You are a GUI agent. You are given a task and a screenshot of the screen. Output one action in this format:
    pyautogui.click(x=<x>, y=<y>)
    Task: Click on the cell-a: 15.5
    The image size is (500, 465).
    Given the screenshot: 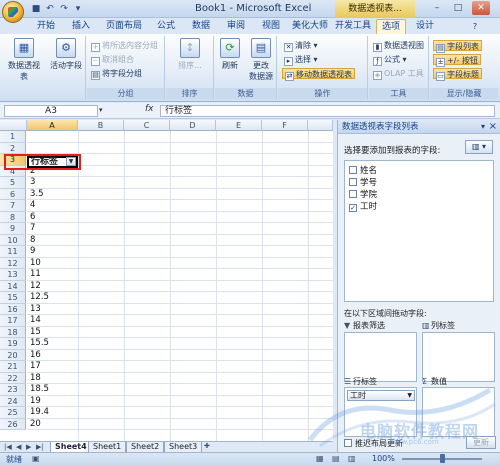 What is the action you would take?
    pyautogui.click(x=38, y=344)
    